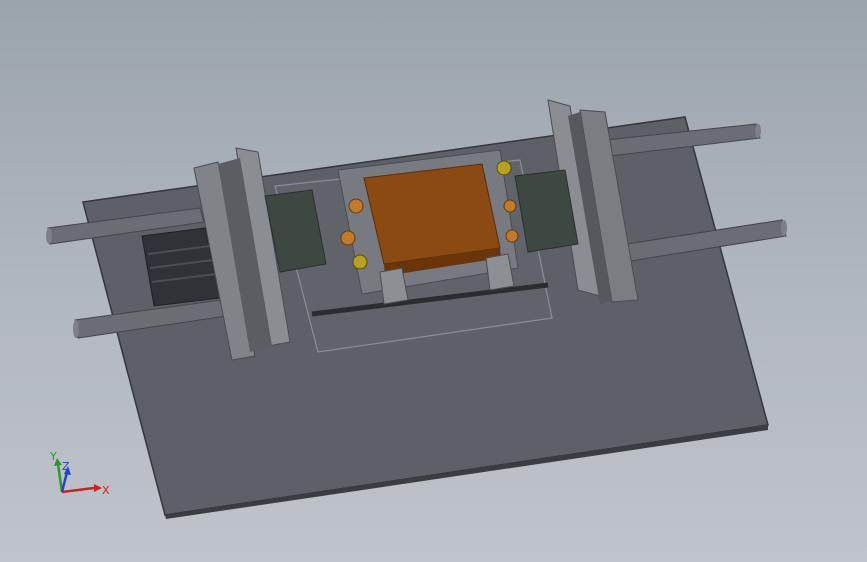 Image resolution: width=867 pixels, height=562 pixels. I want to click on x-axis-arrow, so click(78, 490).